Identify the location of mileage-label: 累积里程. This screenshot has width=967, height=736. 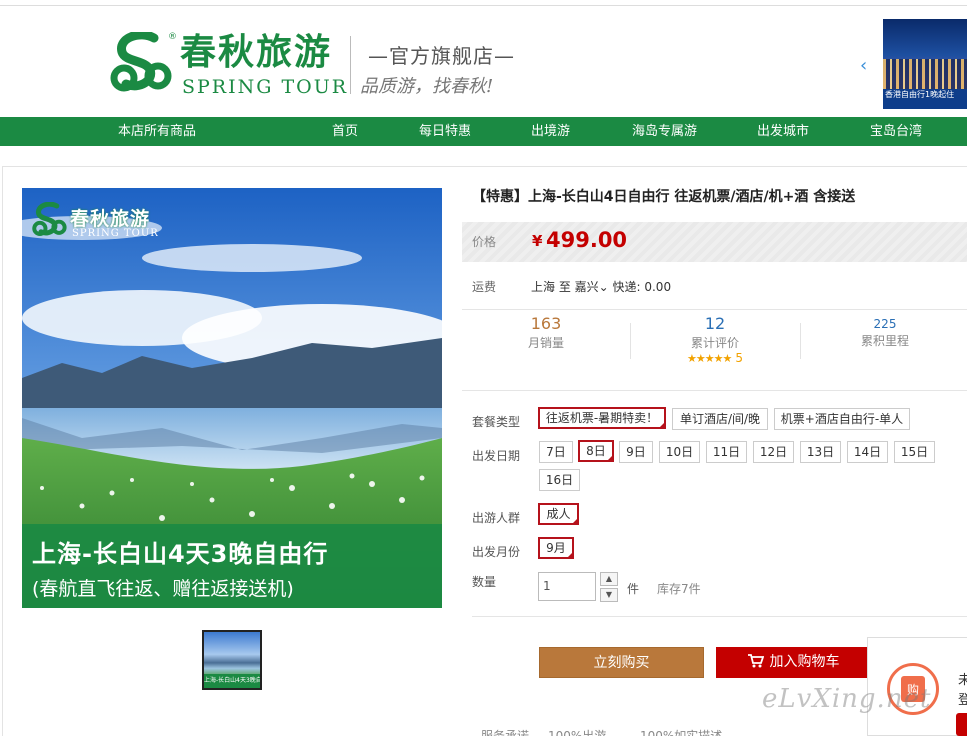
(884, 341).